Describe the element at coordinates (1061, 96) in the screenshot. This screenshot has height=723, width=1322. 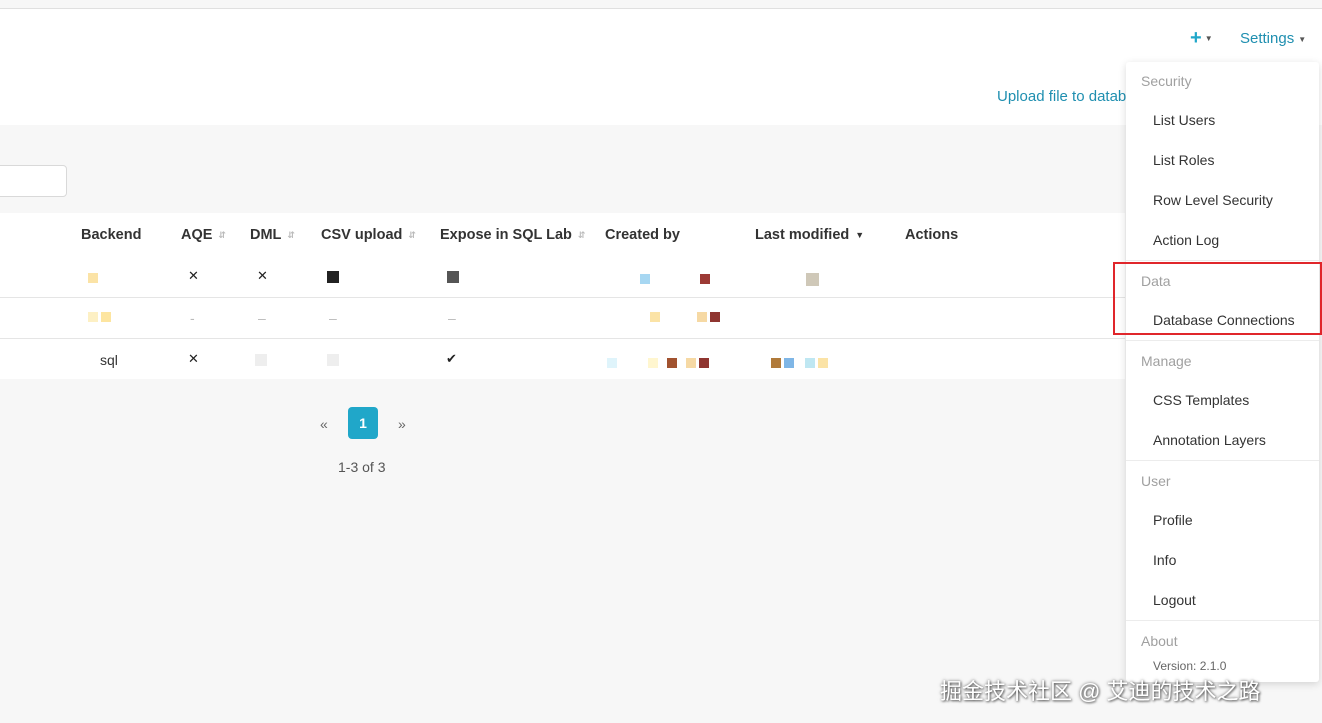
I see `upload-file-link: Upload file to datab` at that location.